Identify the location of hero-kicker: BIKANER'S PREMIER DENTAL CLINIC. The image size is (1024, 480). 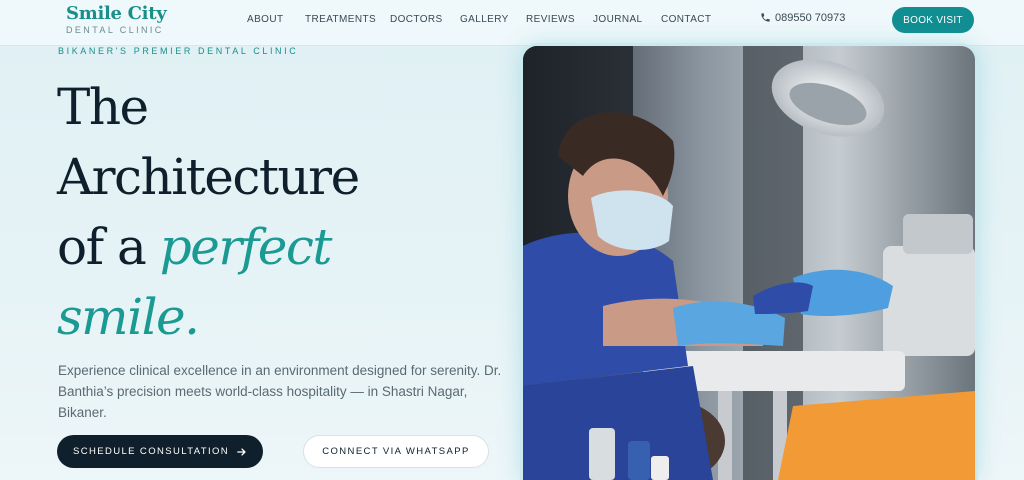
(178, 51).